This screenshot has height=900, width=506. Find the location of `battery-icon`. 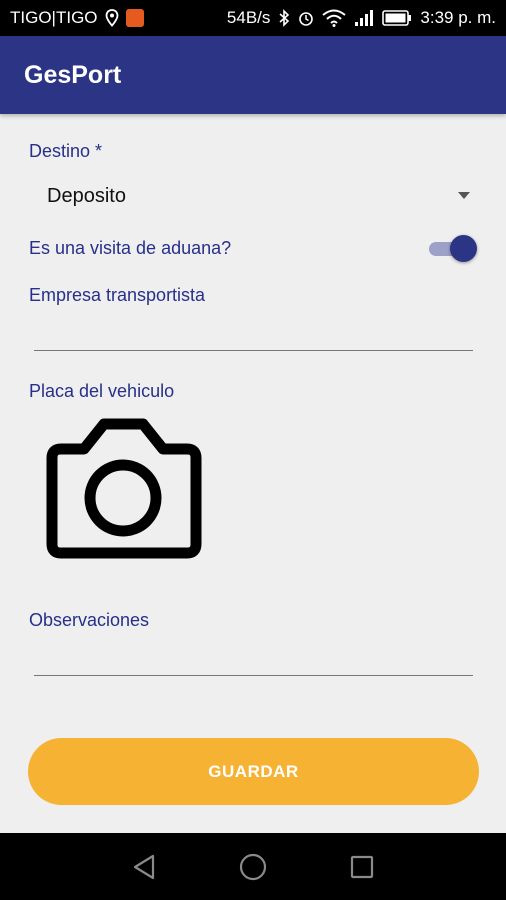

battery-icon is located at coordinates (397, 18).